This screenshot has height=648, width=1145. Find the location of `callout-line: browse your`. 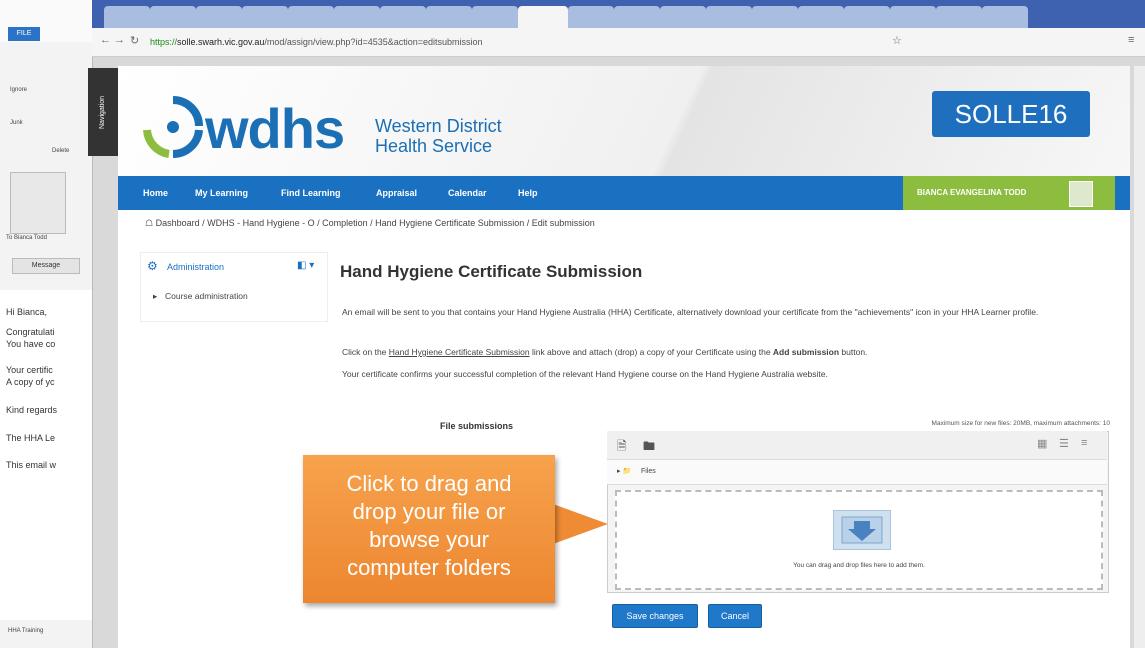

callout-line: browse your is located at coordinates (429, 539).